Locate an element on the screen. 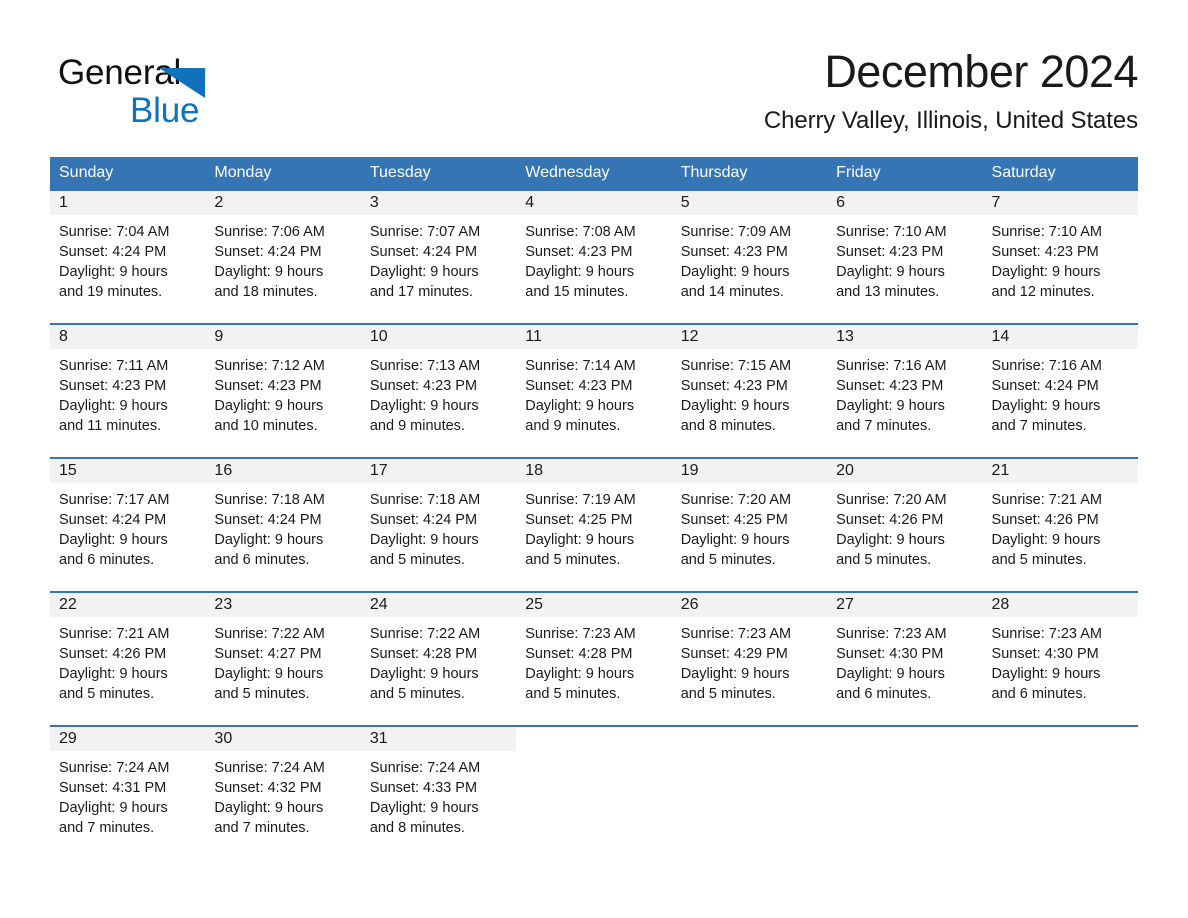 The image size is (1188, 918). day-number: 11 is located at coordinates (533, 336).